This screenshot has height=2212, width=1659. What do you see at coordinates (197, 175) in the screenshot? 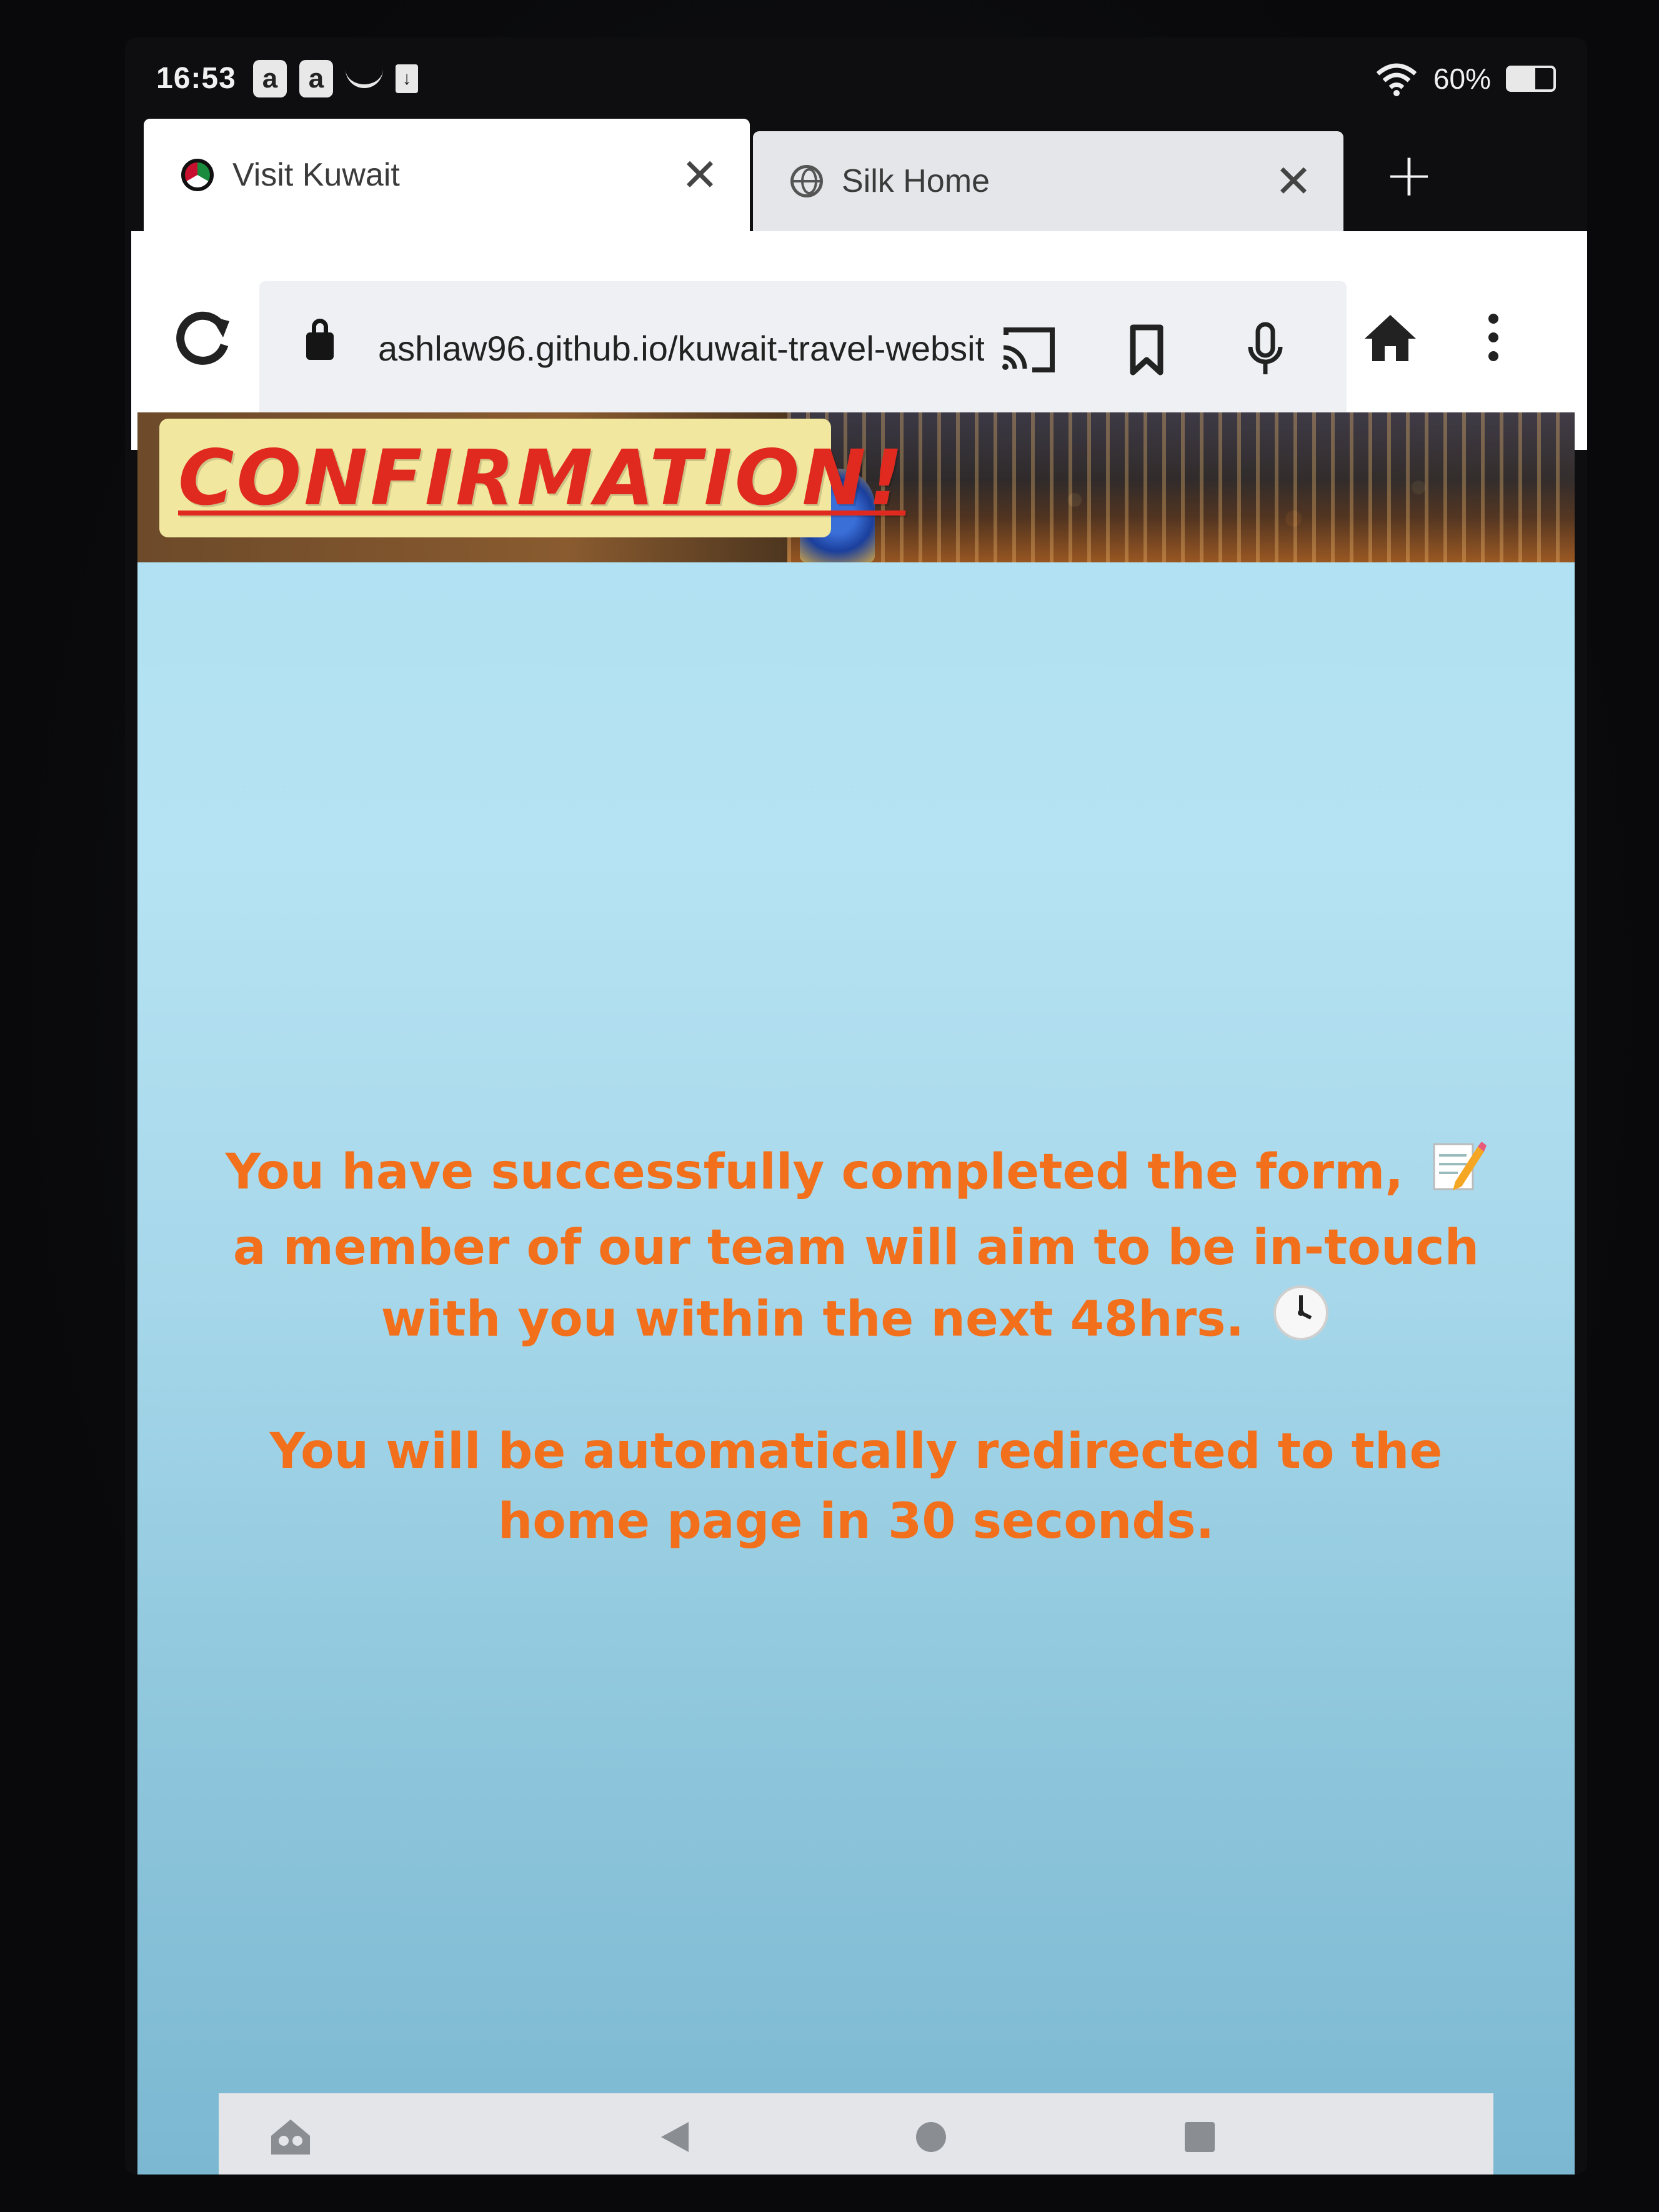
I see `kuwait-flag-icon` at bounding box center [197, 175].